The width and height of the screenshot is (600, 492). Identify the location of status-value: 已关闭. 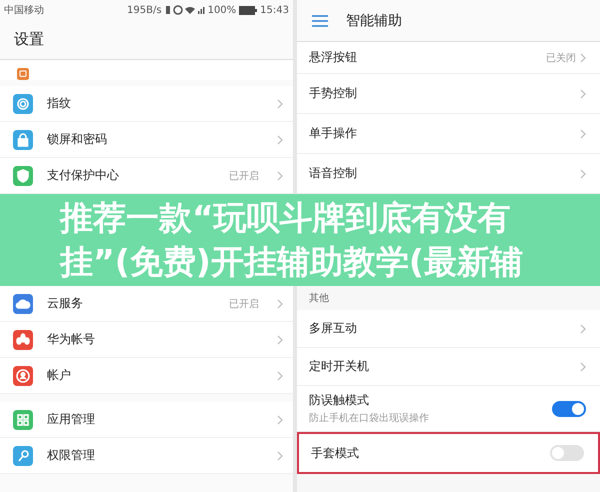
(561, 58).